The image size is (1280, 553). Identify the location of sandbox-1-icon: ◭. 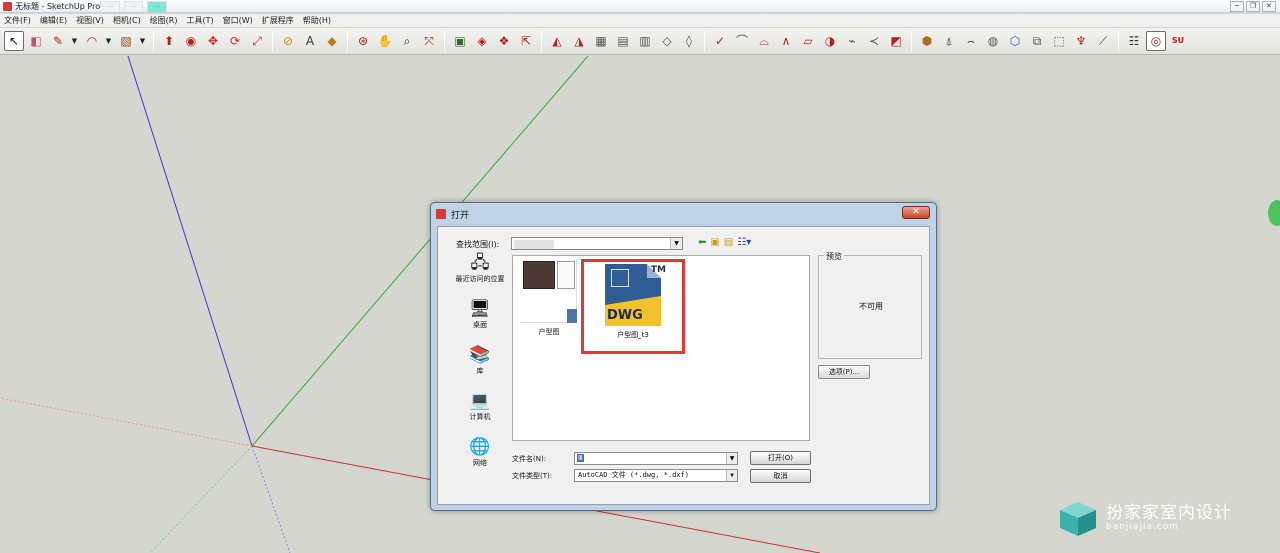
(557, 41).